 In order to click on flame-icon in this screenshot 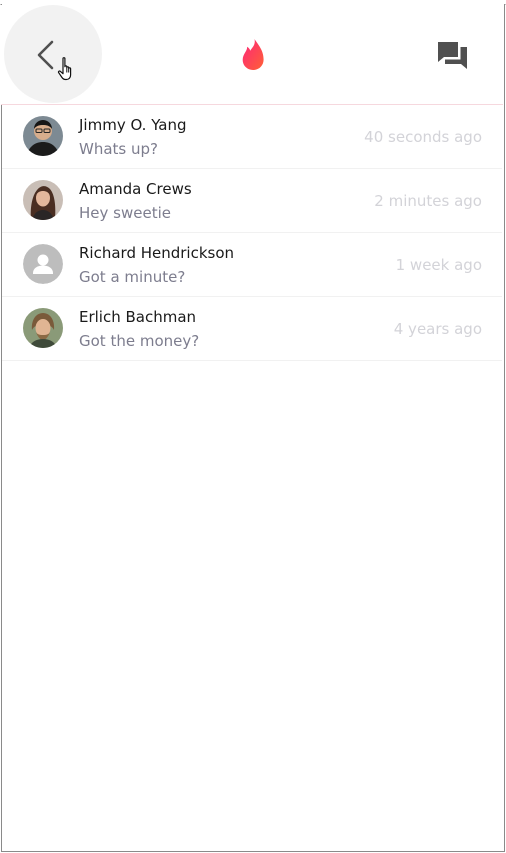, I will do `click(253, 55)`.